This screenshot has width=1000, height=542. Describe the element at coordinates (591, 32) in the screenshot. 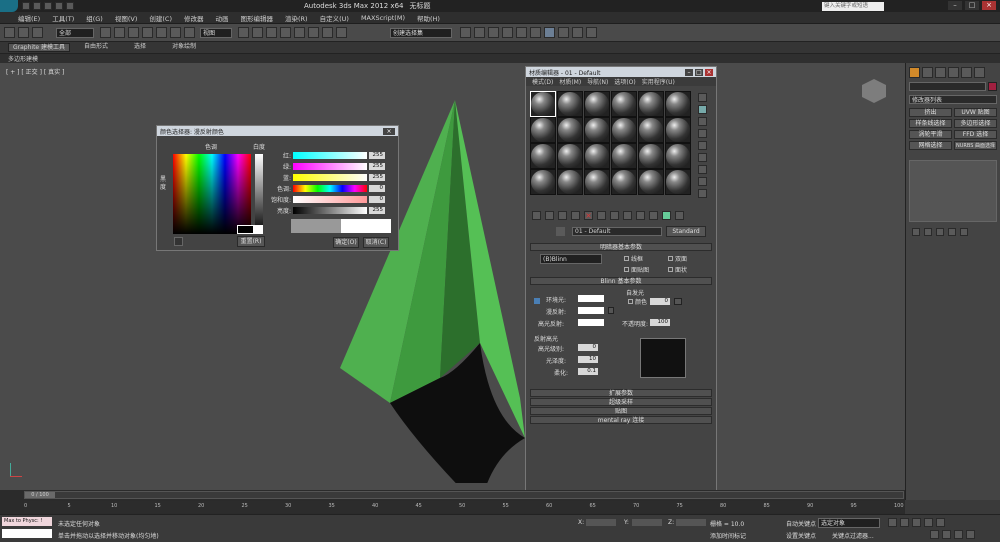

I see `render-production-icon` at that location.